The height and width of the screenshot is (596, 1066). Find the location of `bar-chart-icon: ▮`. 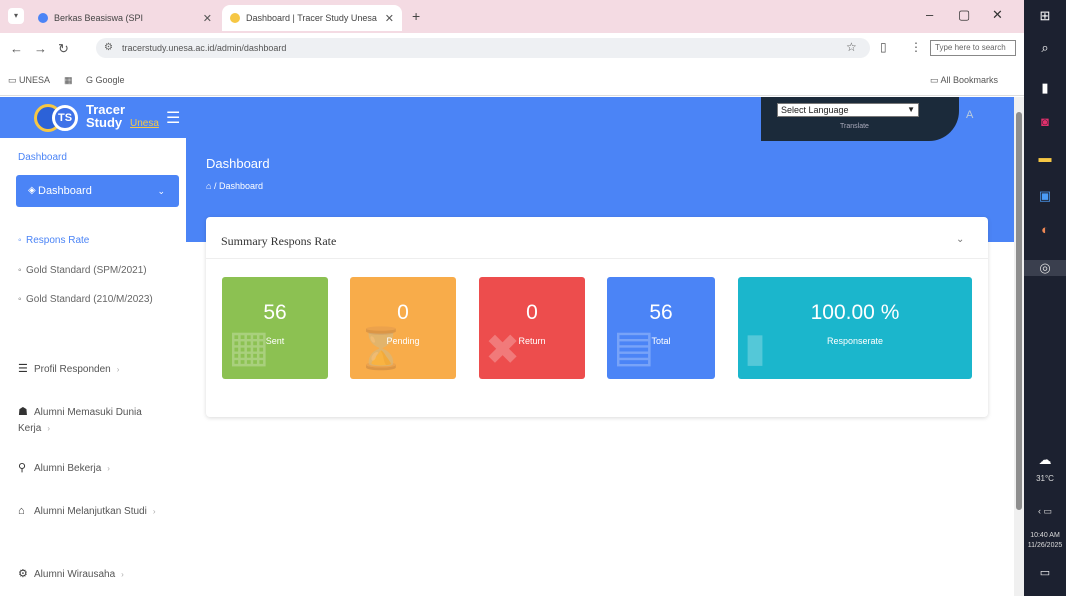

bar-chart-icon: ▮ is located at coordinates (755, 348).